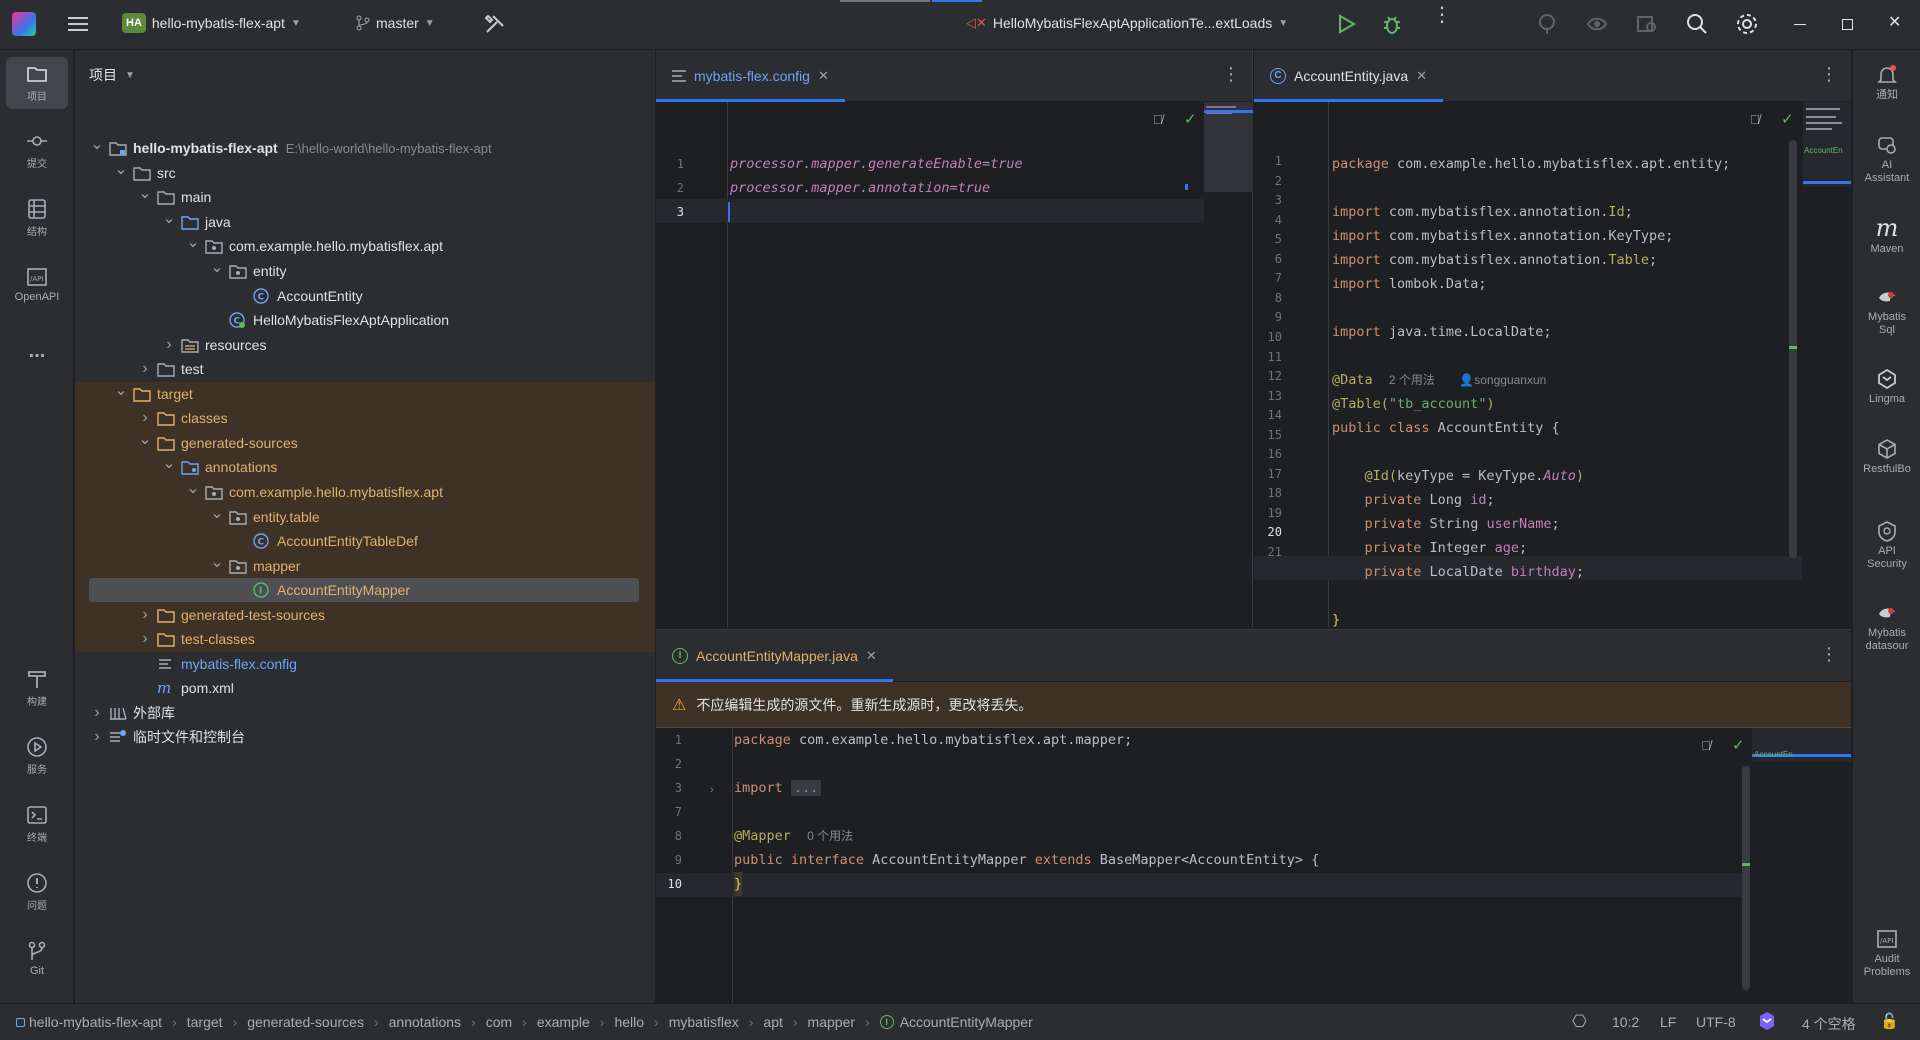 This screenshot has width=1920, height=1040. What do you see at coordinates (365, 565) in the screenshot?
I see `tree-item: ⌄ mapper` at bounding box center [365, 565].